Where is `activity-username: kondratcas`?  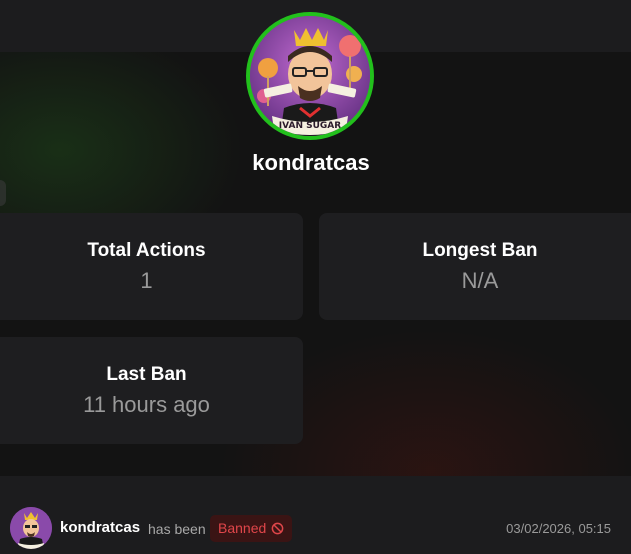 activity-username: kondratcas is located at coordinates (100, 527).